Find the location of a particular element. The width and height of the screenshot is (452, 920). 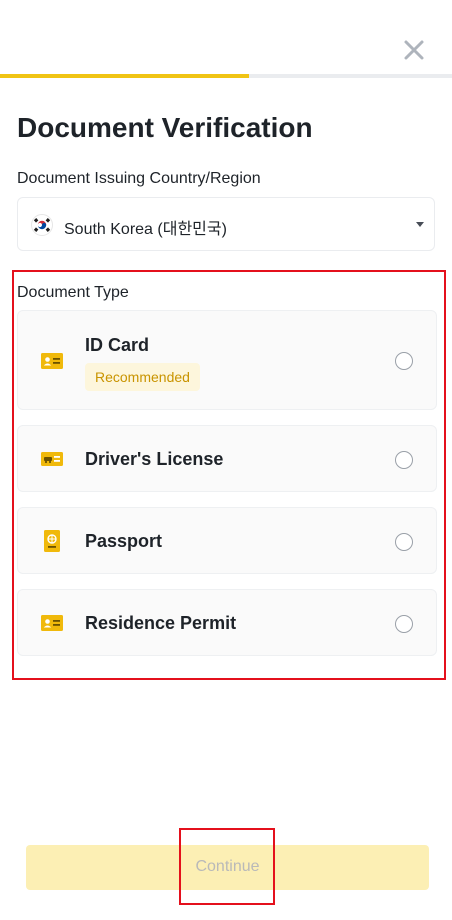

continue-highlight is located at coordinates (227, 866).